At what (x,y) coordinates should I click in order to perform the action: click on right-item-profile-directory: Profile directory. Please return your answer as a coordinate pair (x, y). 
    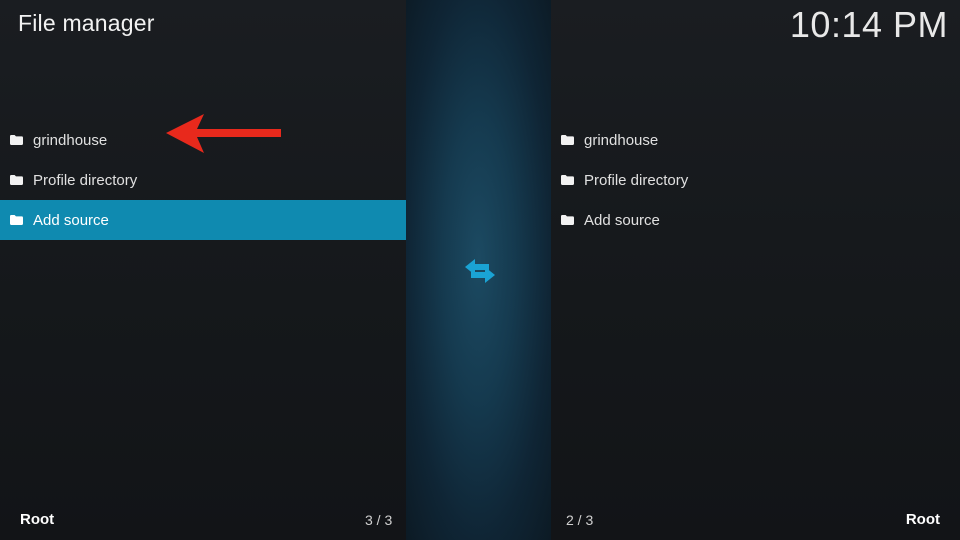
    Looking at the image, I should click on (755, 180).